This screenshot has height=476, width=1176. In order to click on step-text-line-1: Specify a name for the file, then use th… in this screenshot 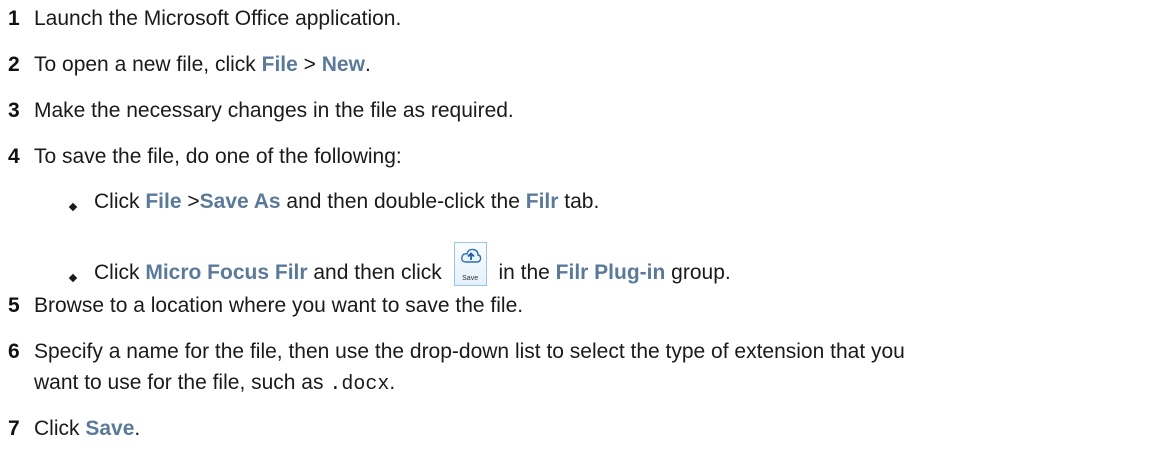, I will do `click(469, 351)`.